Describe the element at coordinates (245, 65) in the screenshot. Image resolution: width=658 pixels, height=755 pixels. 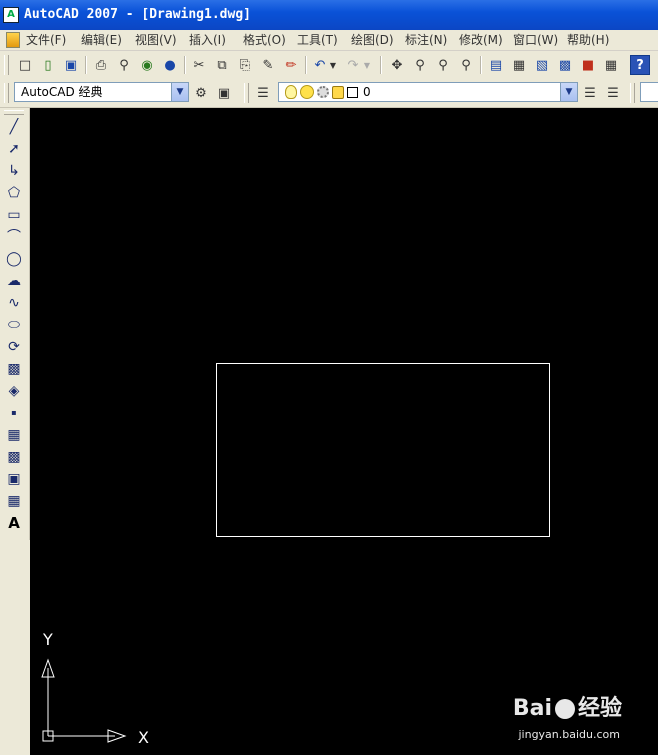
I see `paste-icon: ⎘` at that location.